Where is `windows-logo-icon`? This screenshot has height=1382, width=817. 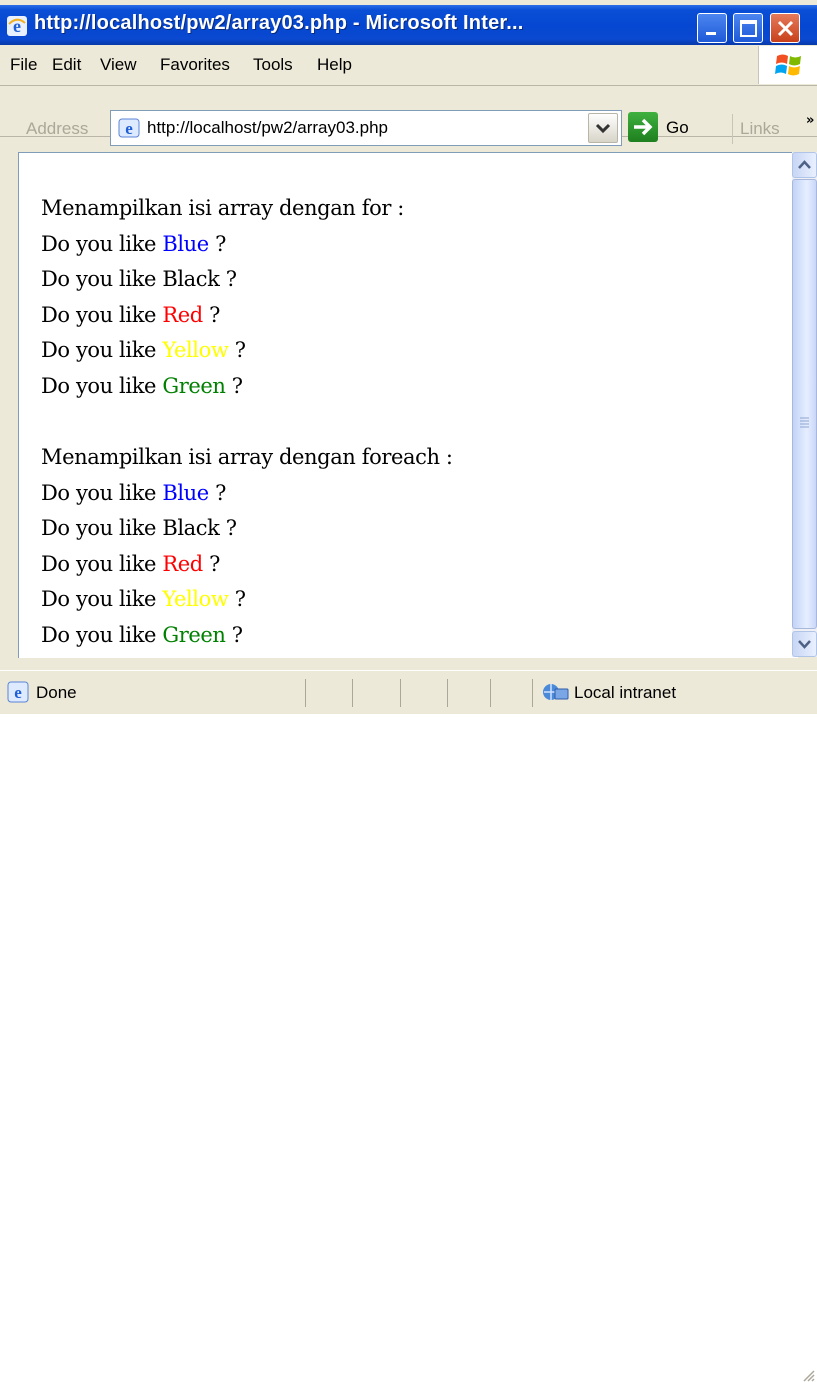
windows-logo-icon is located at coordinates (787, 65).